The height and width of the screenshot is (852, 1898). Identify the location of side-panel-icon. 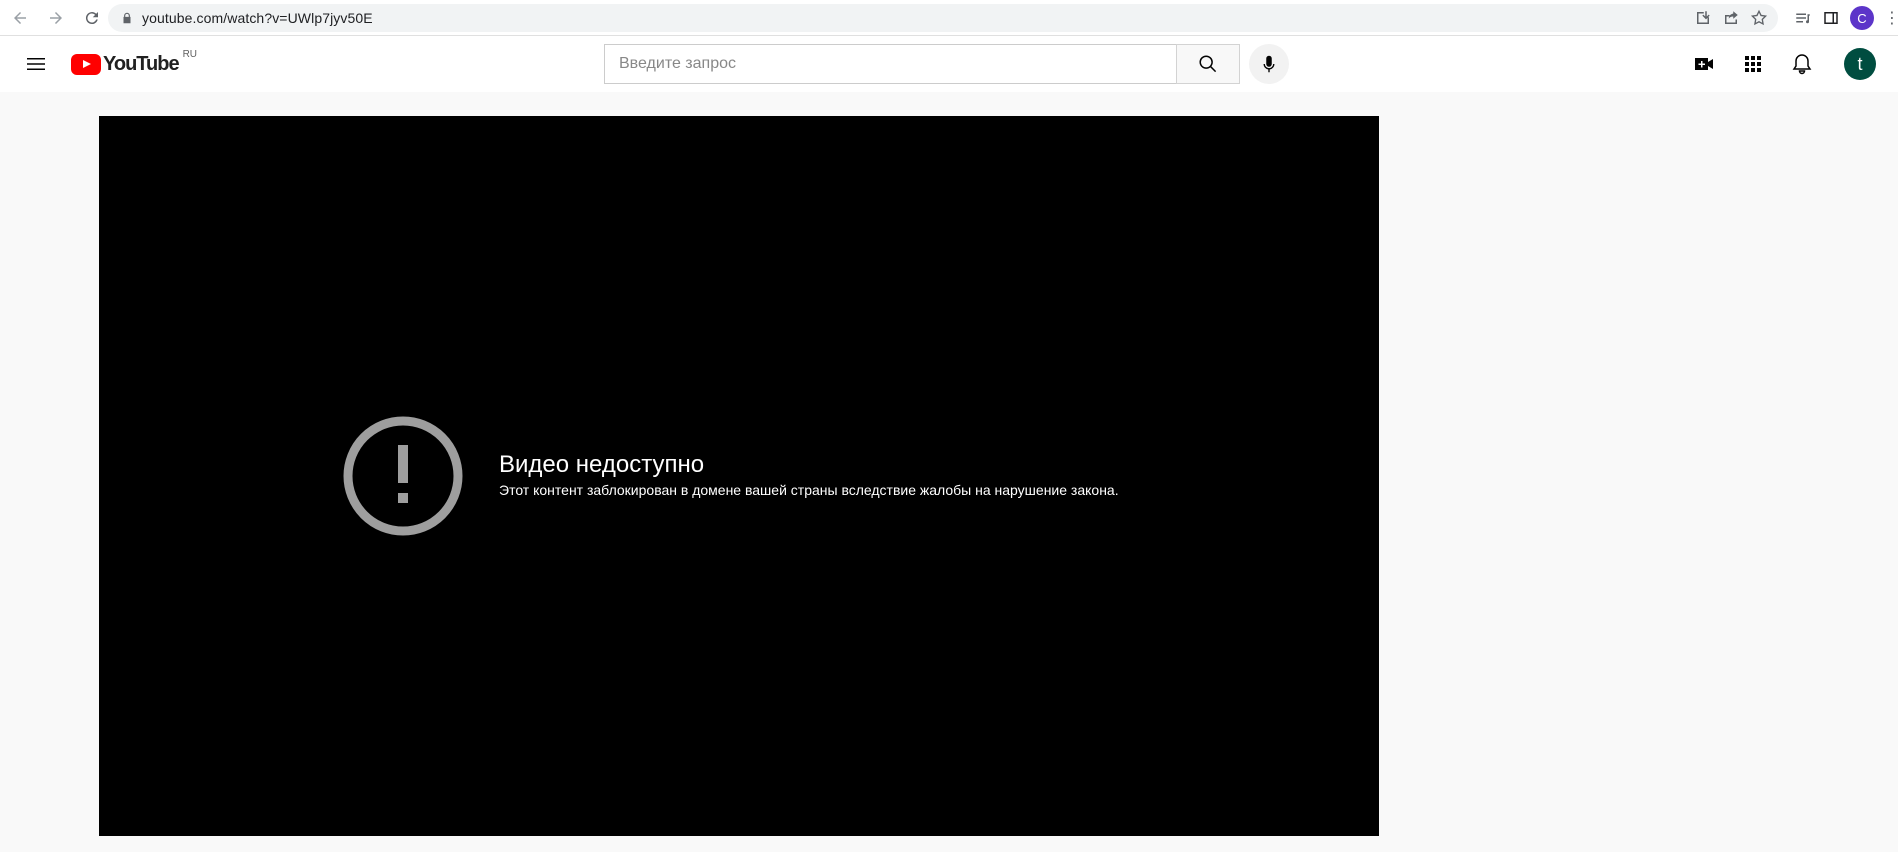
(1831, 18).